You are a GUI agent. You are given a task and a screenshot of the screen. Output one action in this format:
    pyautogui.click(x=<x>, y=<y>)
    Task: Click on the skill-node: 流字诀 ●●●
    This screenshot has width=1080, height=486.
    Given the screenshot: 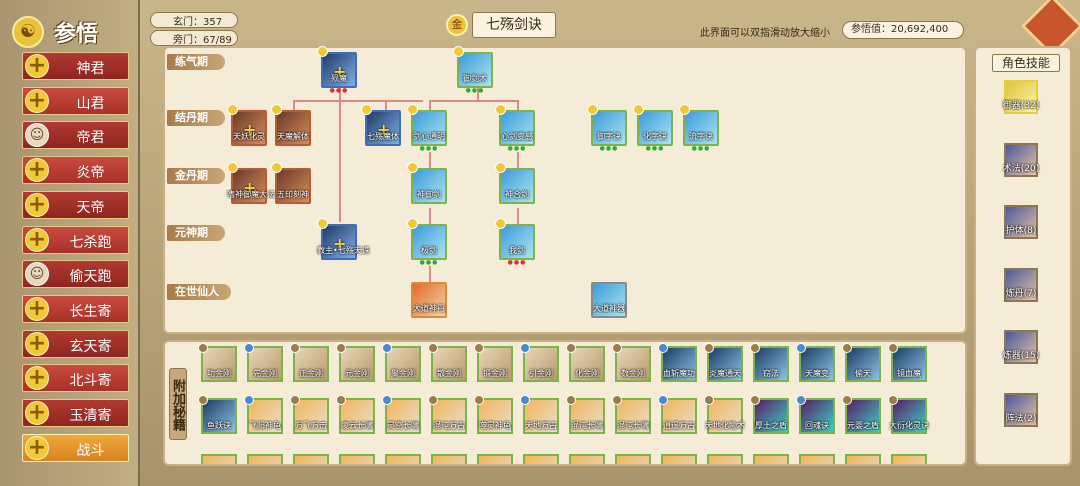 What is the action you would take?
    pyautogui.click(x=699, y=128)
    